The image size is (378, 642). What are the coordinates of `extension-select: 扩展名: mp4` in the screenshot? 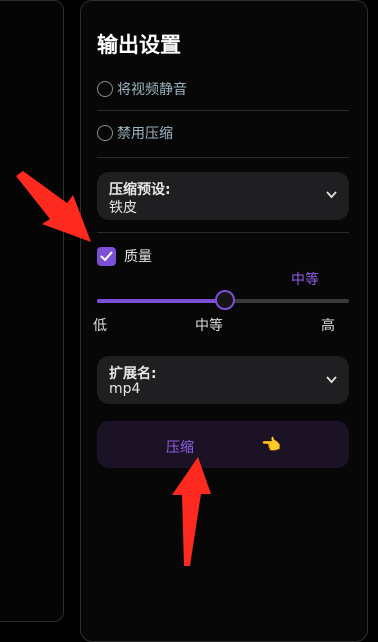 It's located at (223, 380).